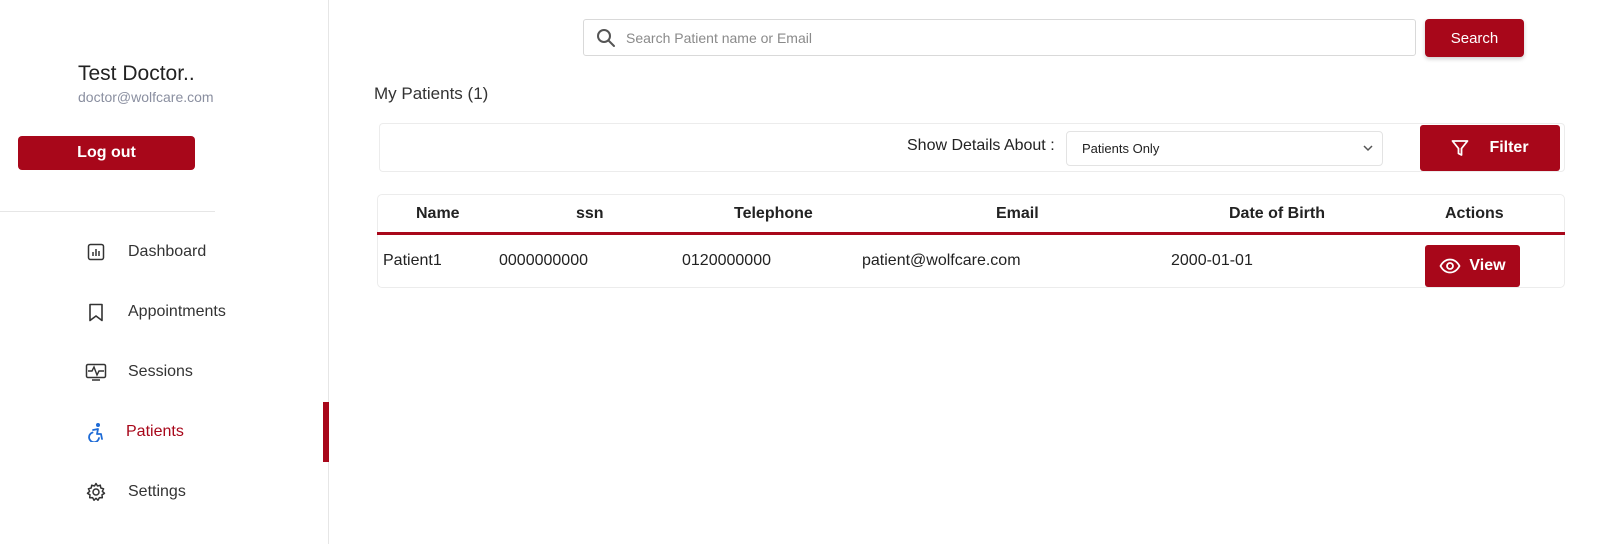 The width and height of the screenshot is (1600, 544). Describe the element at coordinates (1224, 148) in the screenshot. I see `details-select: Patients Only` at that location.